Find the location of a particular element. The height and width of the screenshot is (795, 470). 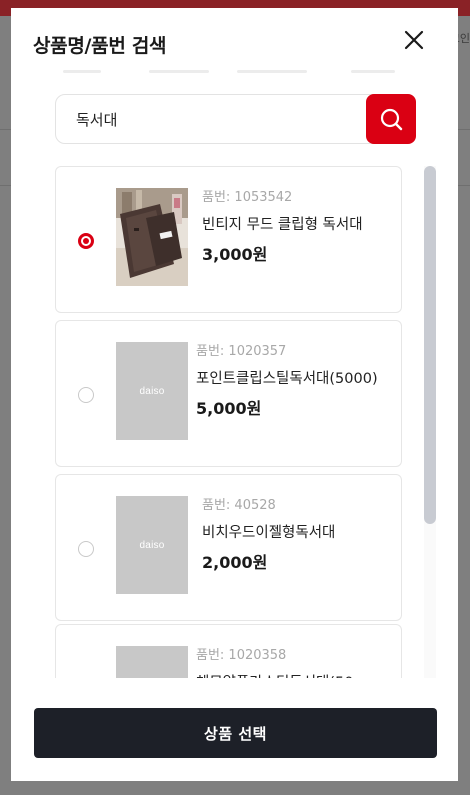

product-info: 품번: 40528 비치우드이젤형독서대 2,000원 is located at coordinates (298, 535).